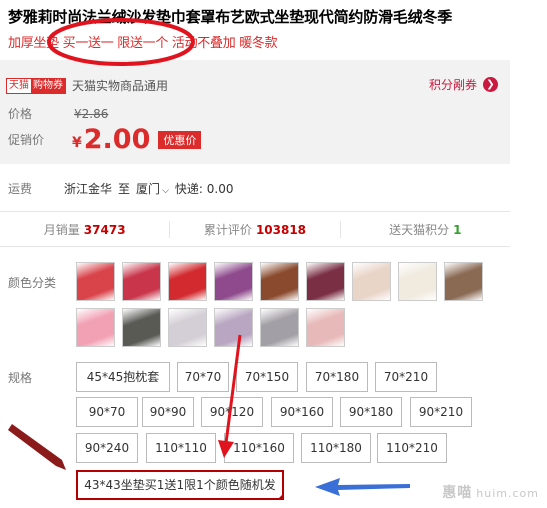 The width and height of the screenshot is (547, 508). Describe the element at coordinates (204, 189) in the screenshot. I see `shipping-fee: 快递: 0.00` at that location.